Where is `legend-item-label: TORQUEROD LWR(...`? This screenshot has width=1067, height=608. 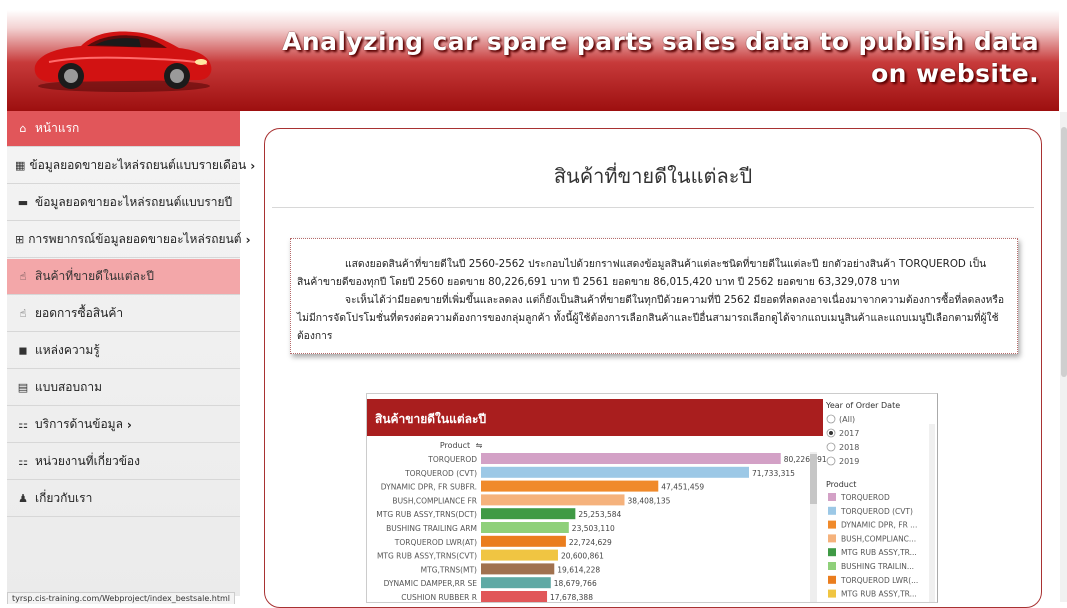 legend-item-label: TORQUEROD LWR(... is located at coordinates (879, 580).